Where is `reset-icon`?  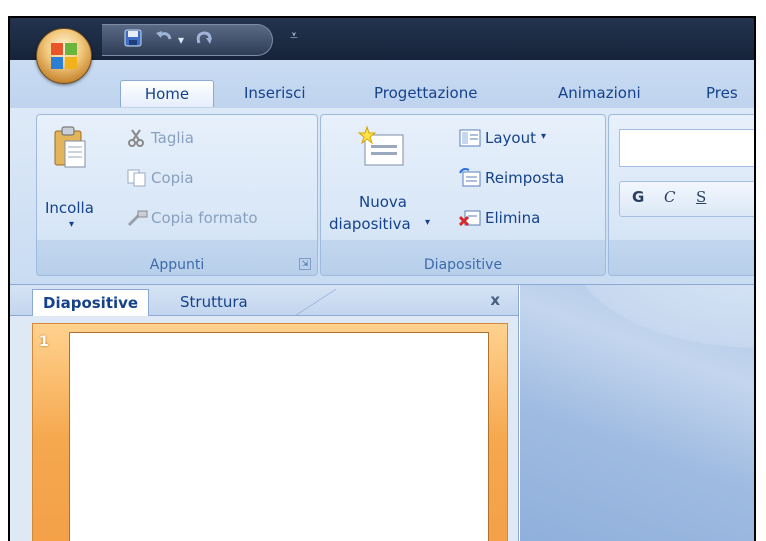
reset-icon is located at coordinates (470, 179).